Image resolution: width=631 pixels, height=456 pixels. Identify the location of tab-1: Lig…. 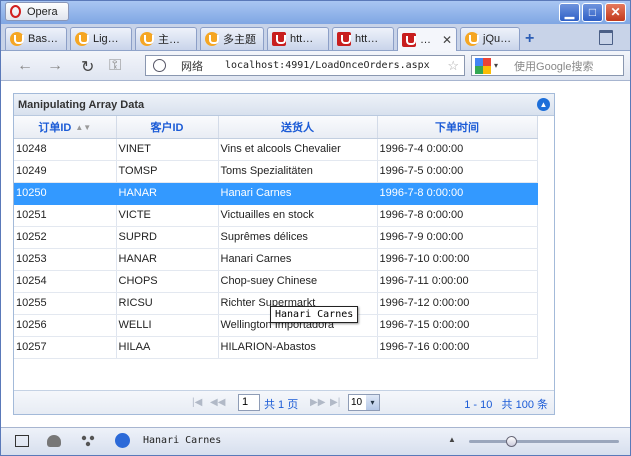
(101, 38).